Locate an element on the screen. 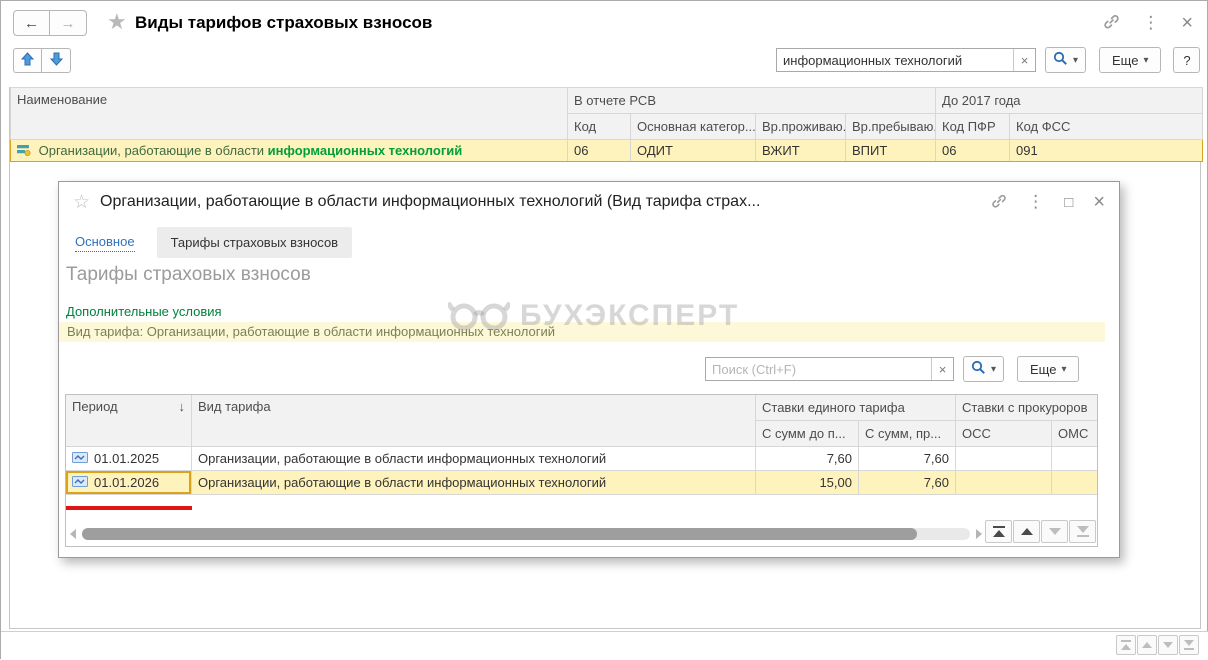  cell-code: 06 is located at coordinates (599, 150).